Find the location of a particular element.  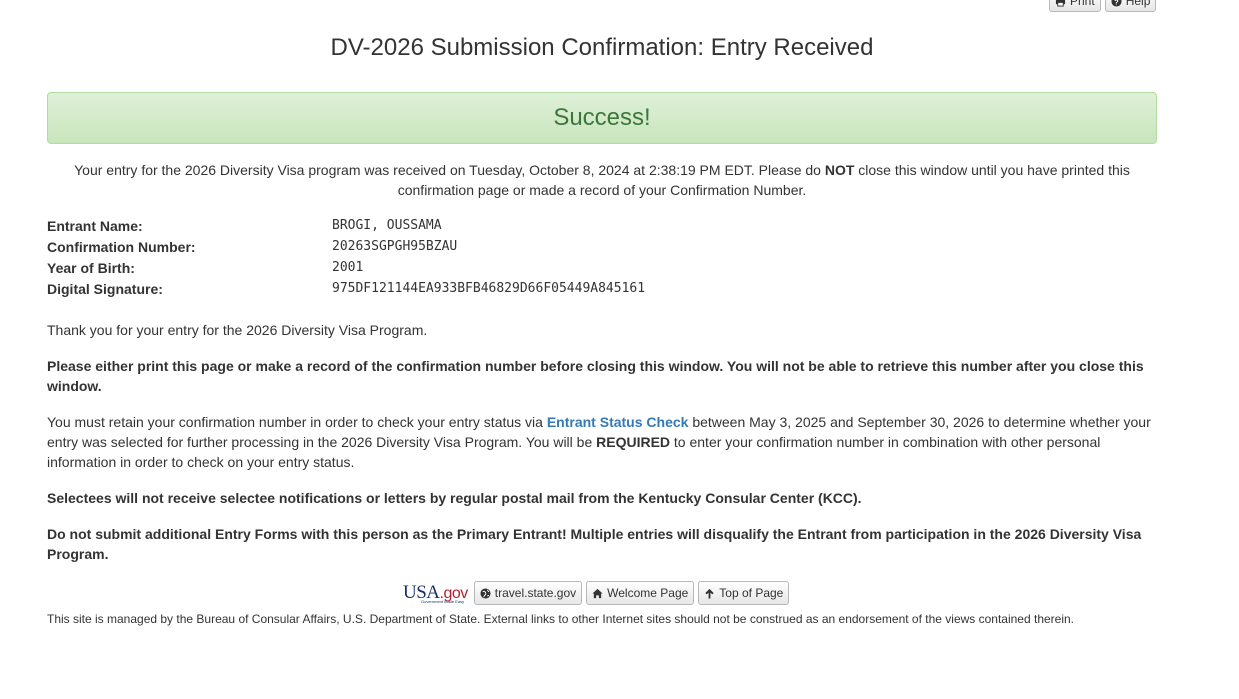

entrant-status-check-link: Entrant Status Check is located at coordinates (618, 422).